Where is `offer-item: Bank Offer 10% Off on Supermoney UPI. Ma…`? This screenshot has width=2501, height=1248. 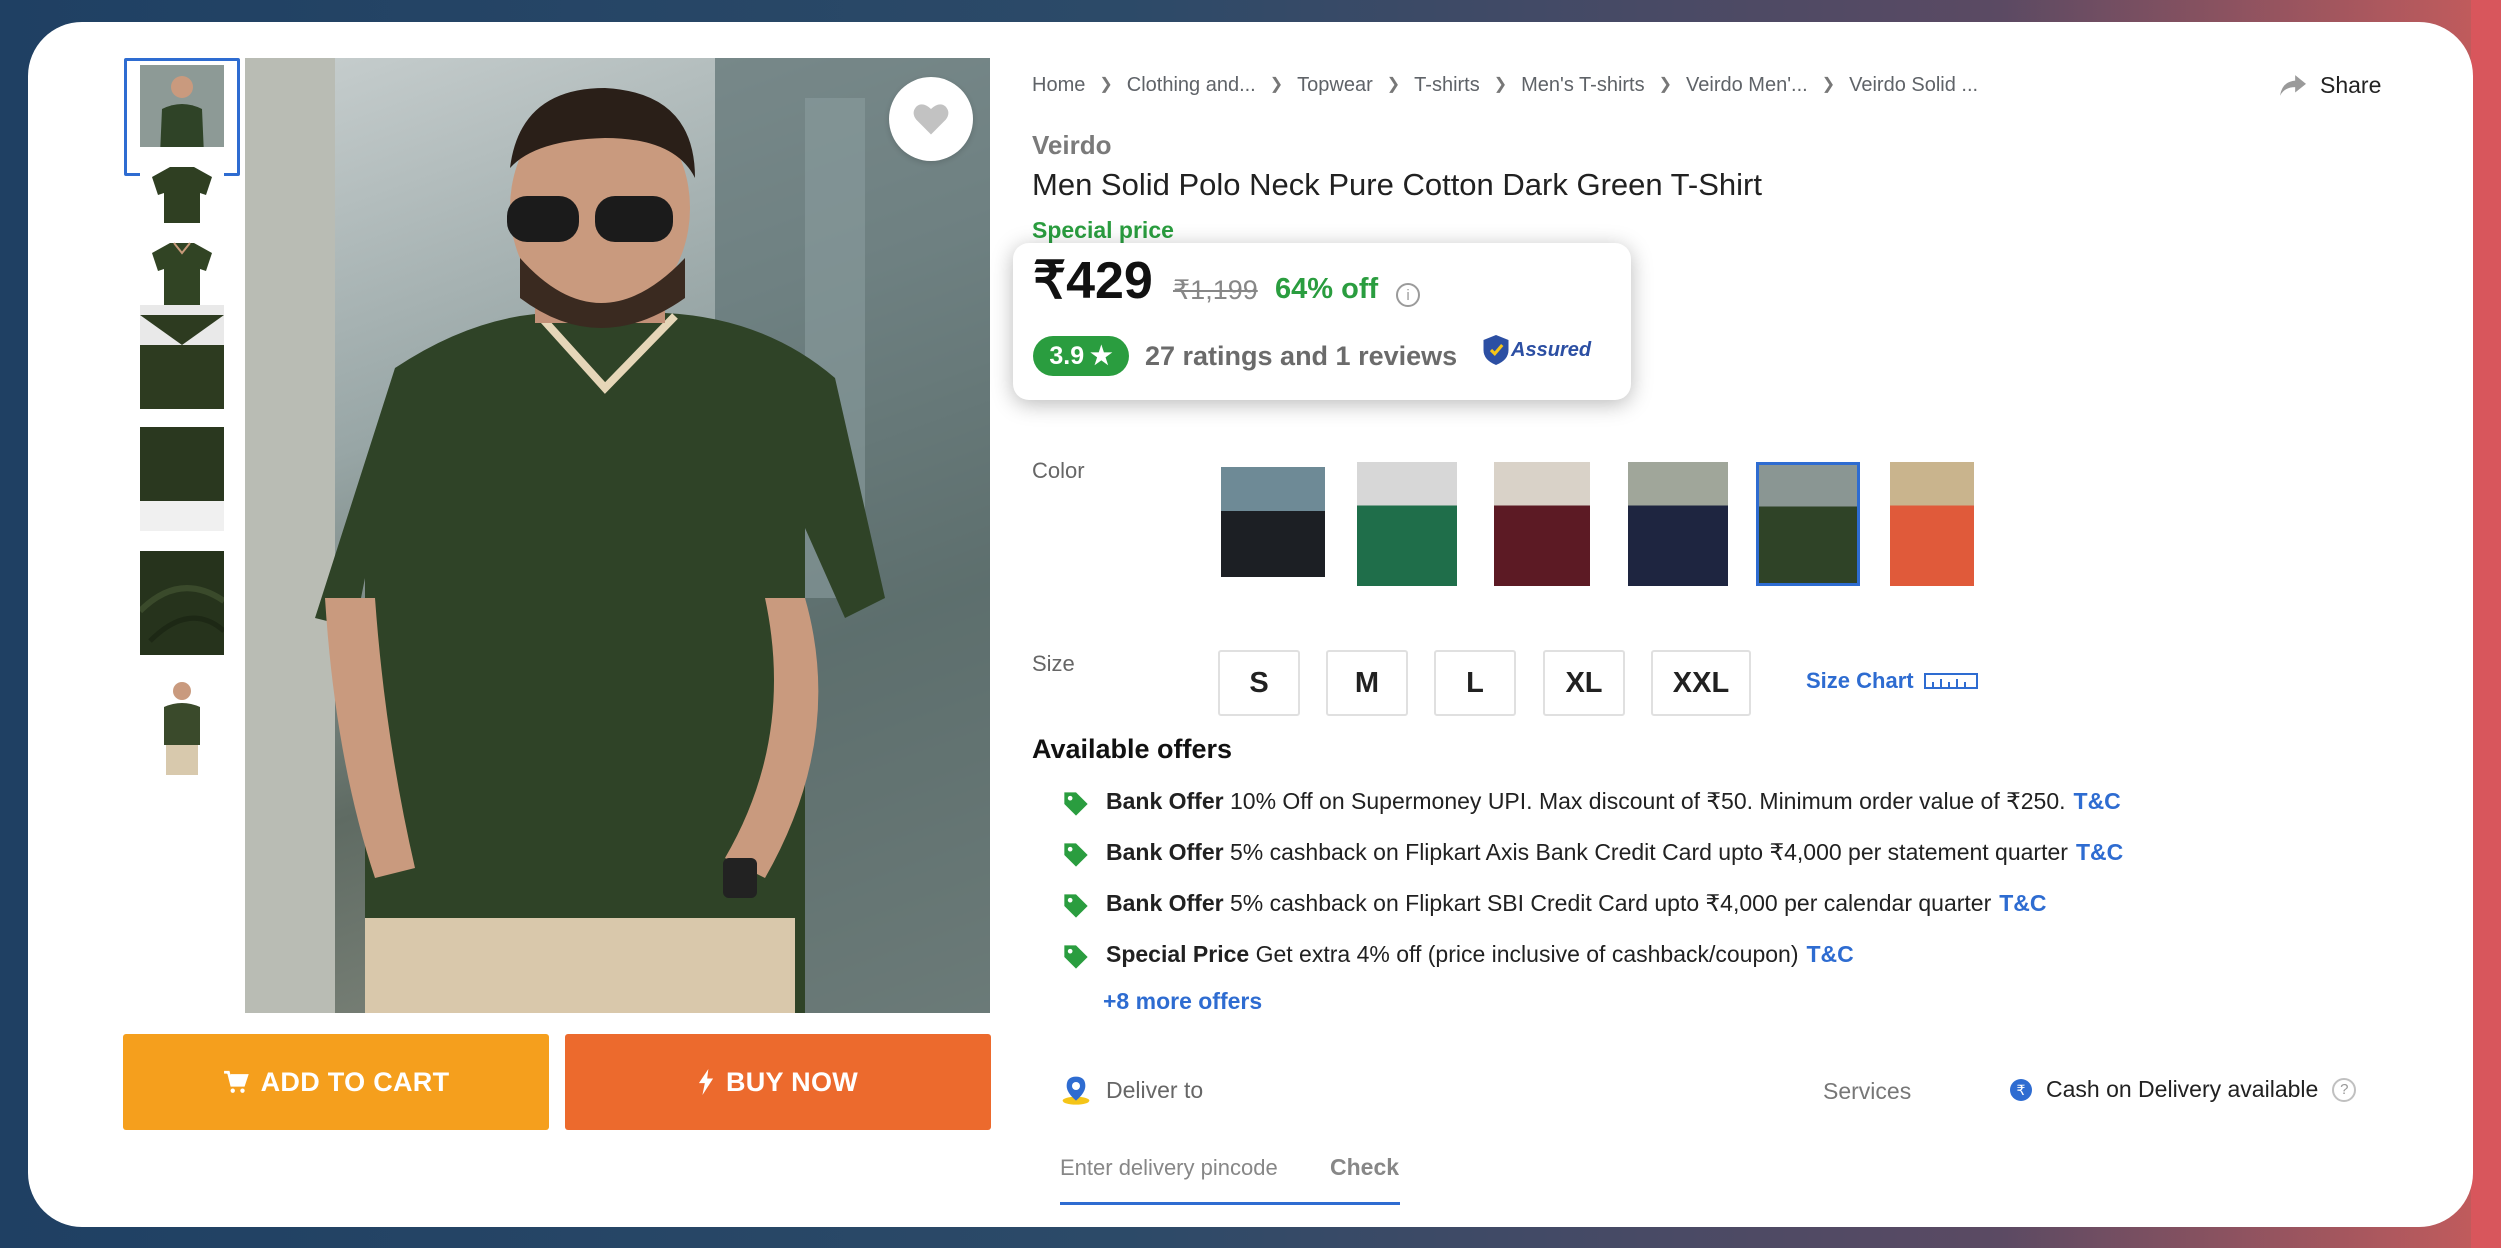 offer-item: Bank Offer 10% Off on Supermoney UPI. Ma… is located at coordinates (1591, 802).